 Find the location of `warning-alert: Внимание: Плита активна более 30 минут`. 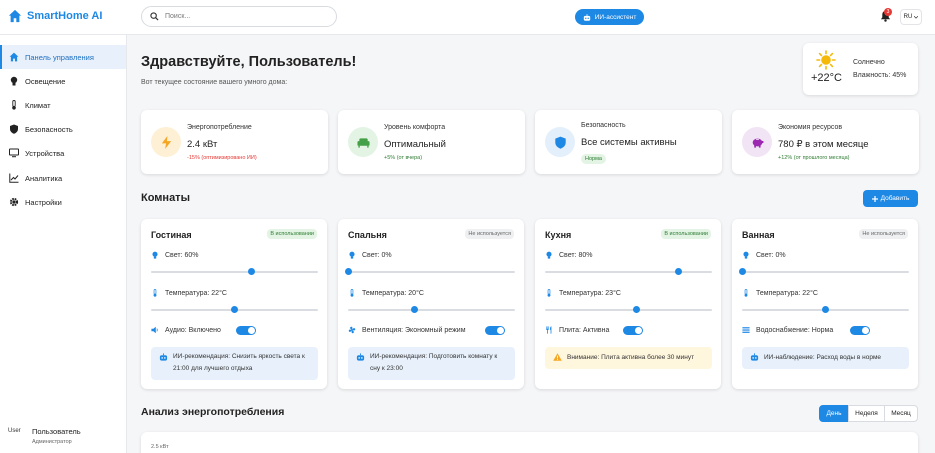

warning-alert: Внимание: Плита активна более 30 минут is located at coordinates (628, 358).